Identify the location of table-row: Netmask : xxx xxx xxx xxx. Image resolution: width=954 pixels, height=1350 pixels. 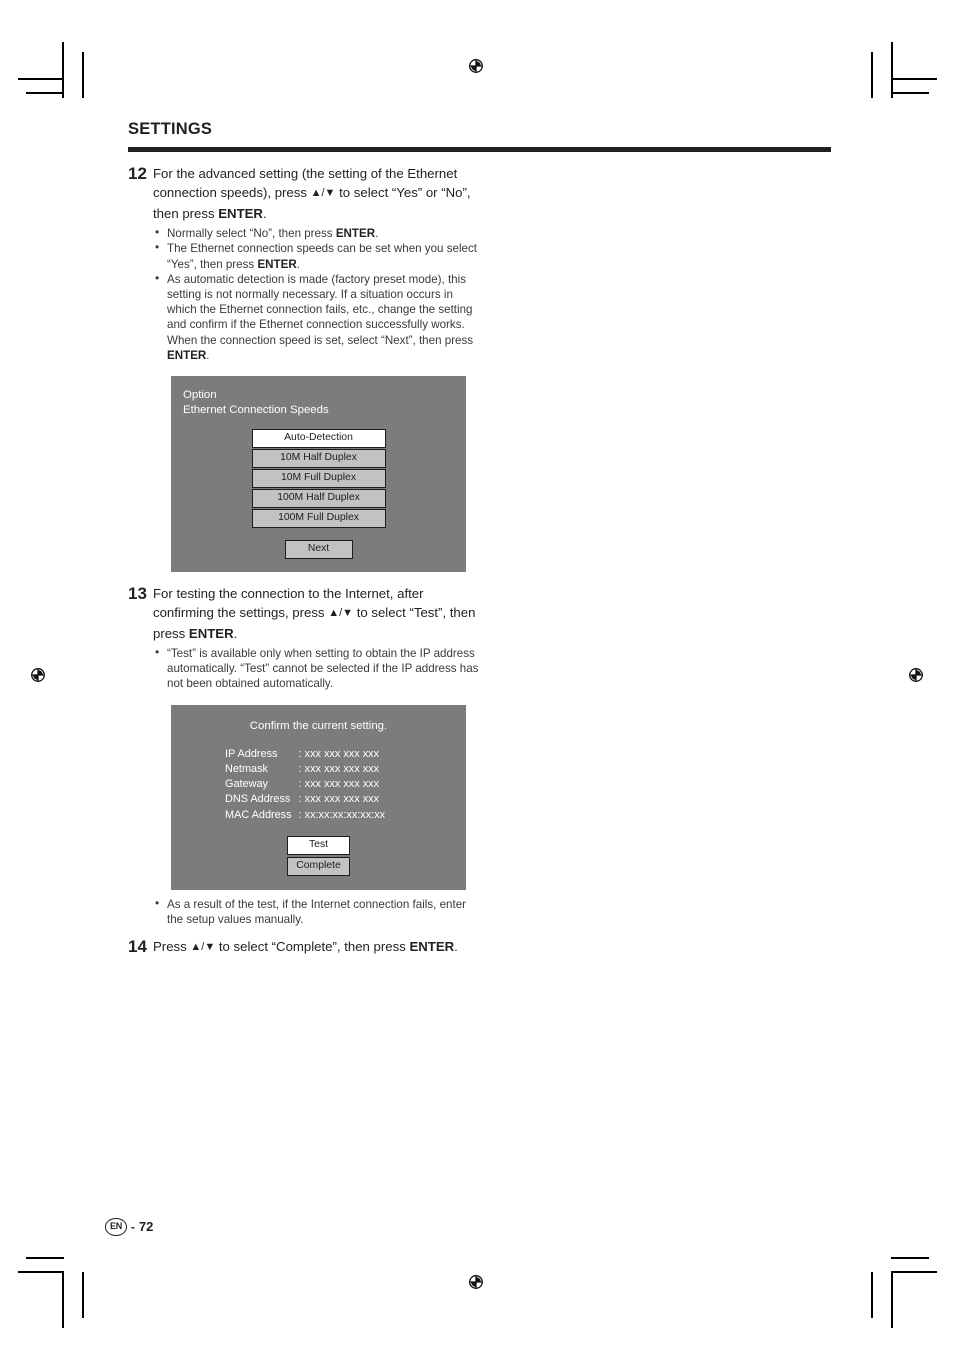
(305, 769).